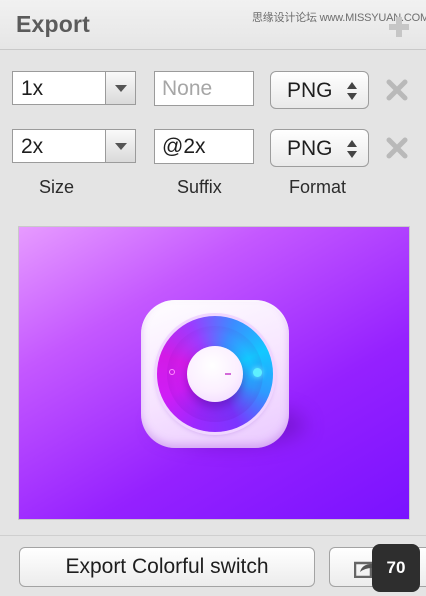 The image size is (426, 596). What do you see at coordinates (199, 187) in the screenshot?
I see `suffix-column-label: Suffix` at bounding box center [199, 187].